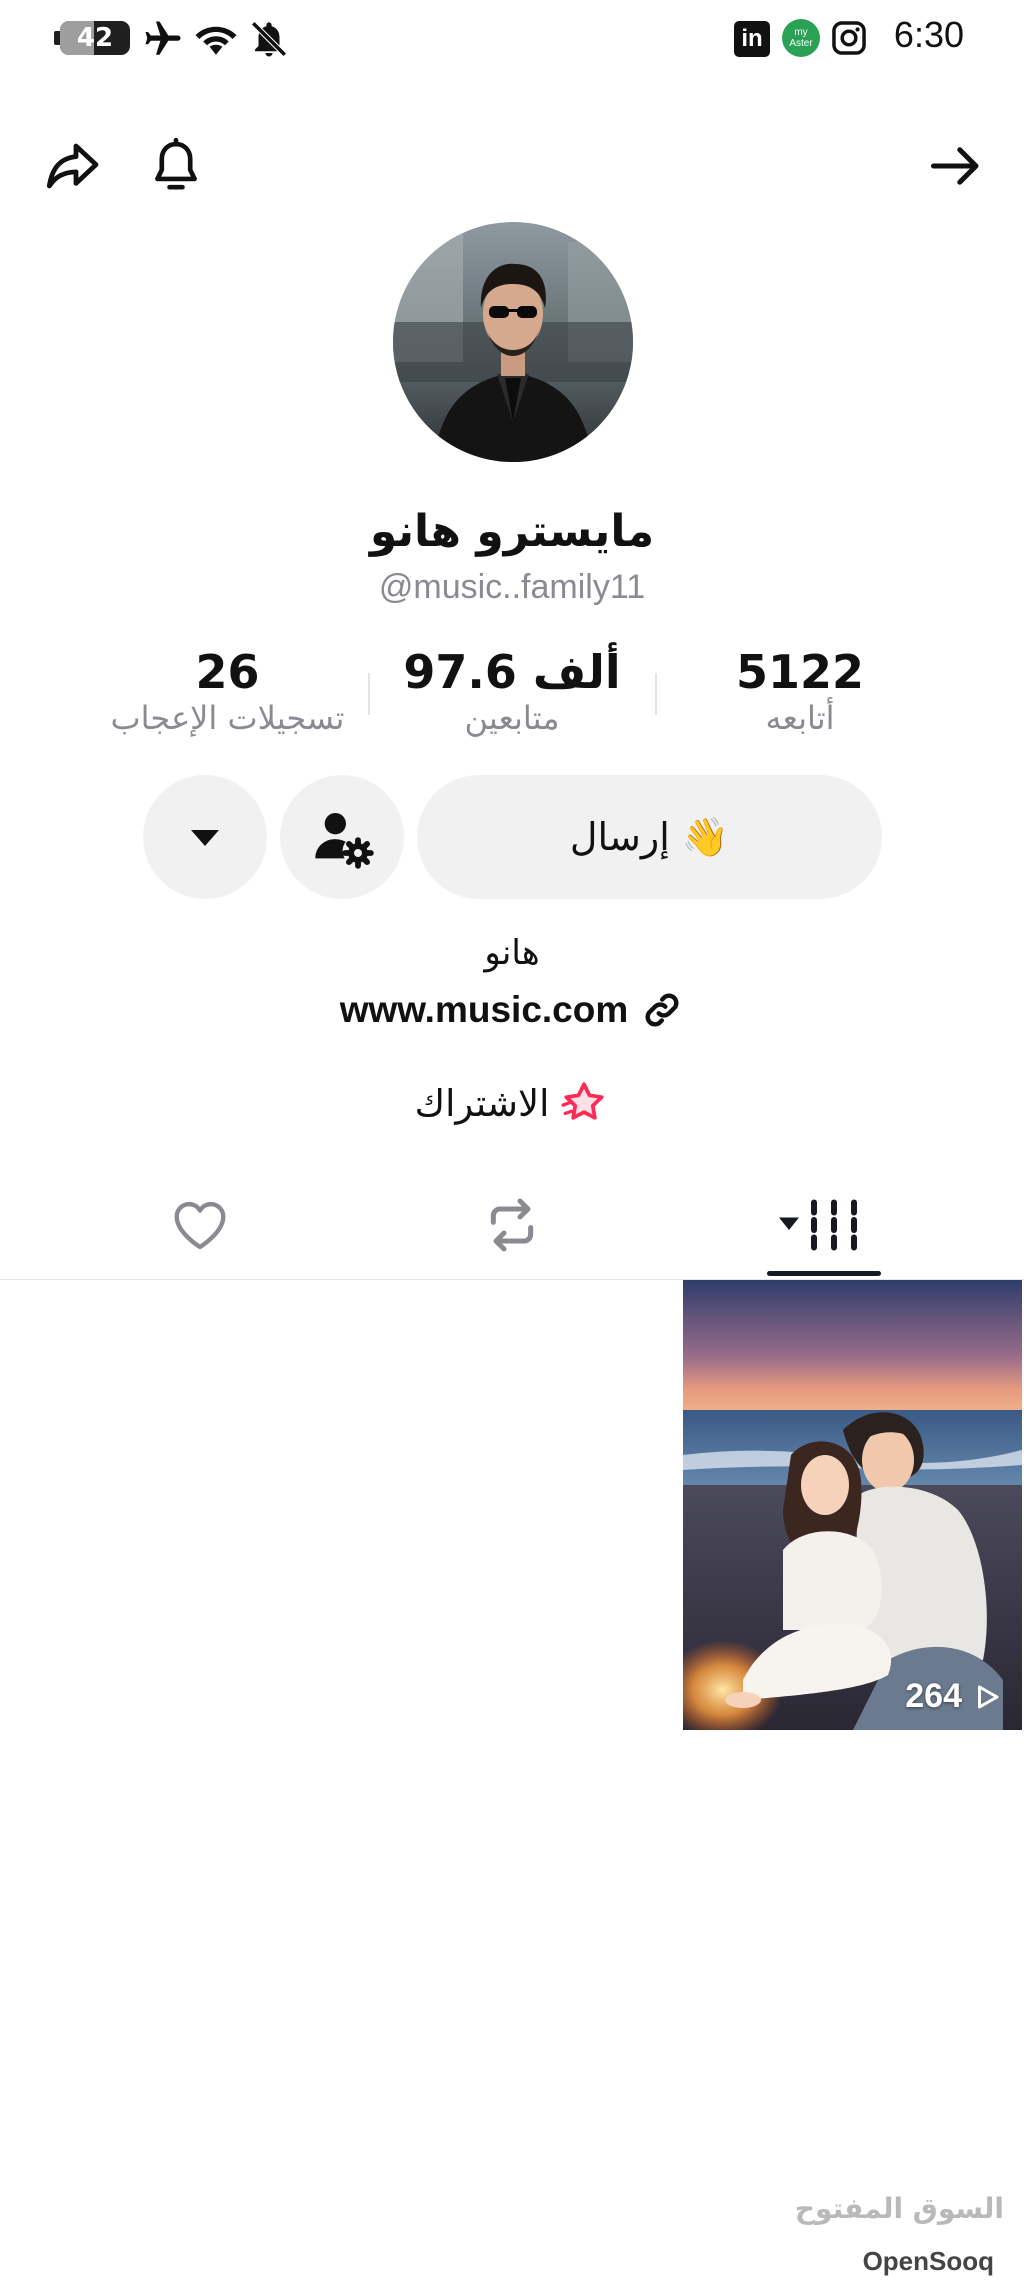 The height and width of the screenshot is (2293, 1024). I want to click on subscription-link: الاشتراك, so click(512, 1103).